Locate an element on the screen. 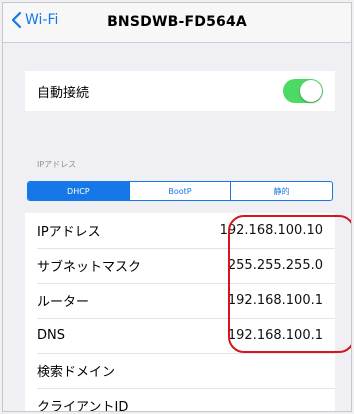  auto-join-toggle is located at coordinates (303, 91).